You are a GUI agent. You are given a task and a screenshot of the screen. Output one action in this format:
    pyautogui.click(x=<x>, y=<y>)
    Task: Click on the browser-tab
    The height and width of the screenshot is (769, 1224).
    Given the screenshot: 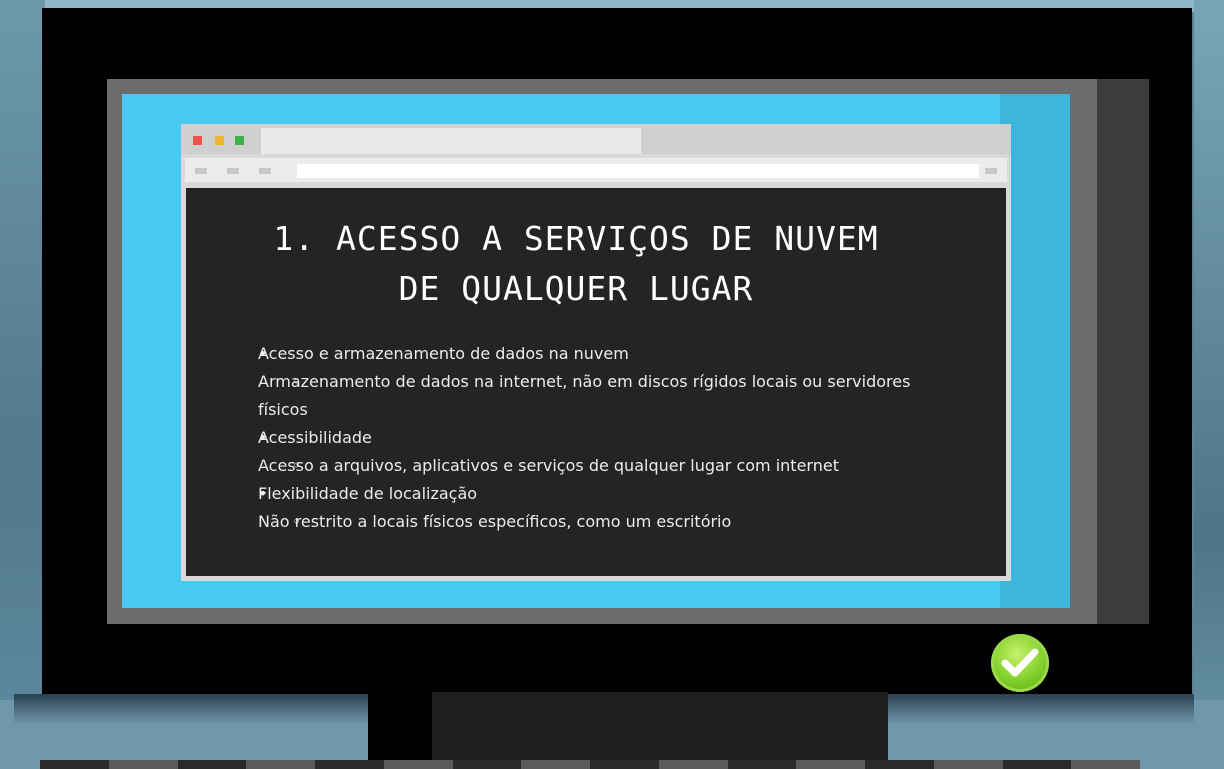 What is the action you would take?
    pyautogui.click(x=451, y=141)
    